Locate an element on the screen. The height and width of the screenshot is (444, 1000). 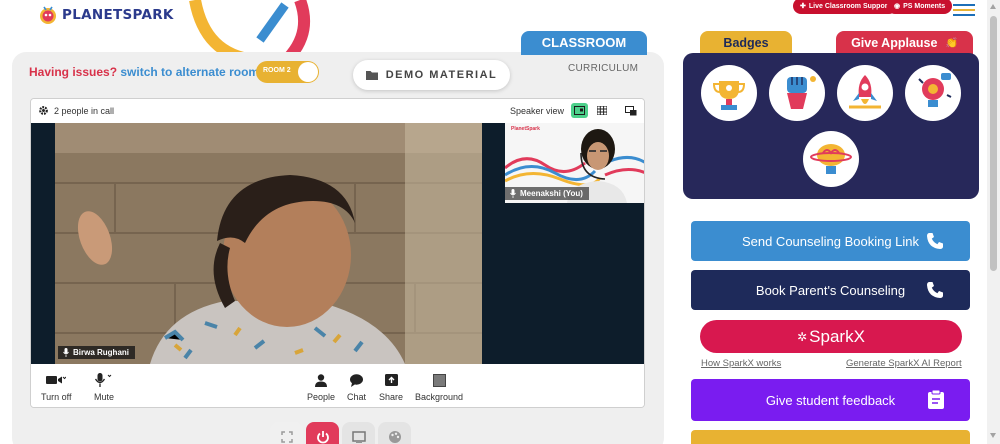
power-icon is located at coordinates (322, 433).